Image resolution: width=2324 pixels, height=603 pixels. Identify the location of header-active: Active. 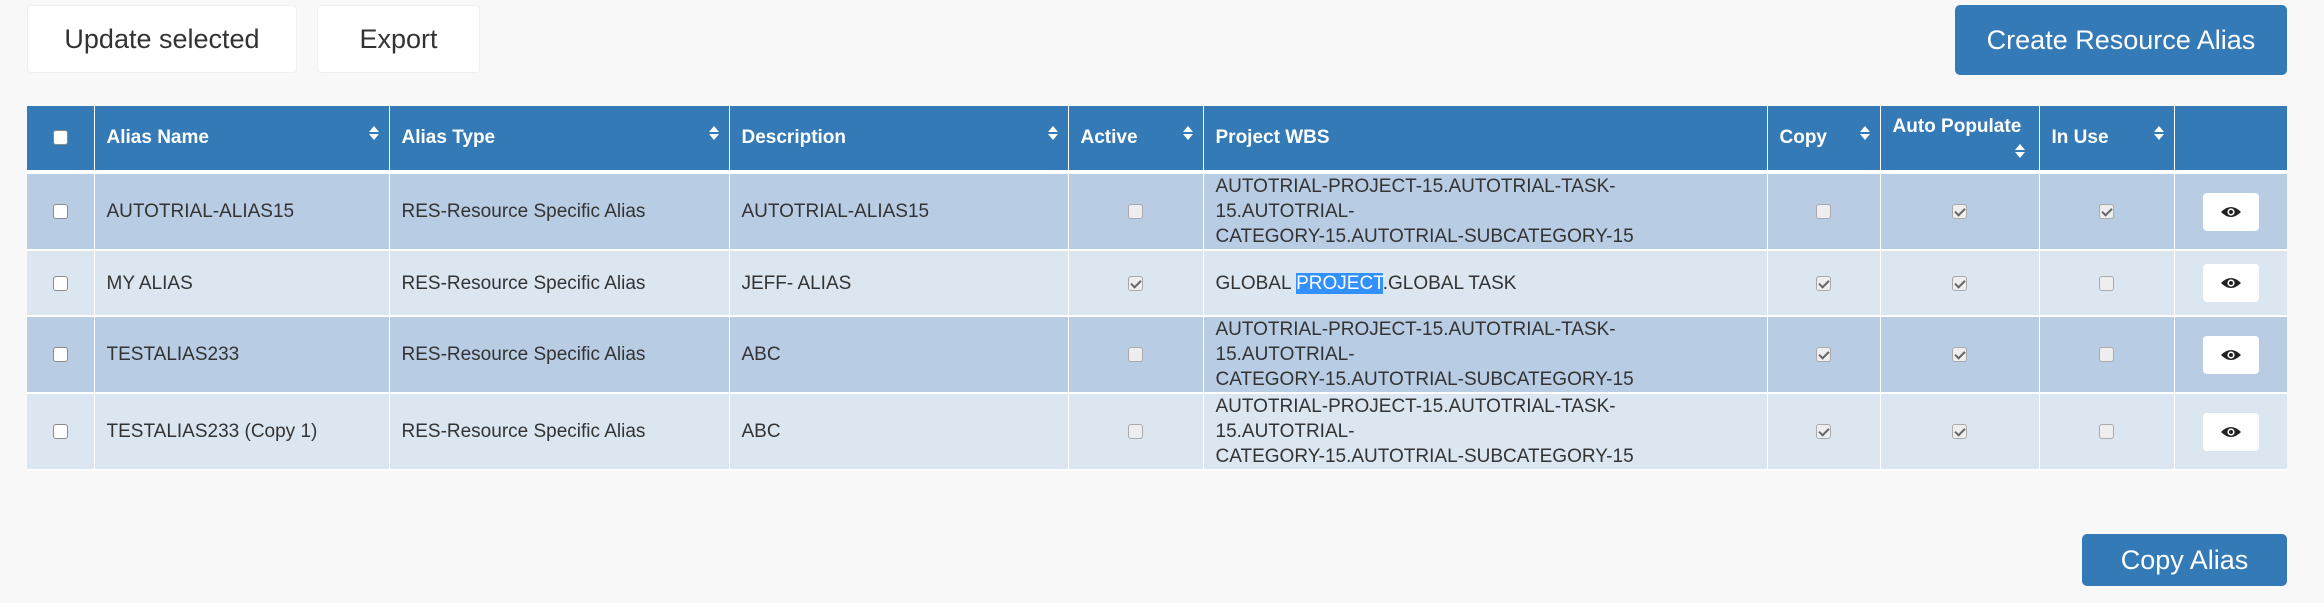
(1136, 140).